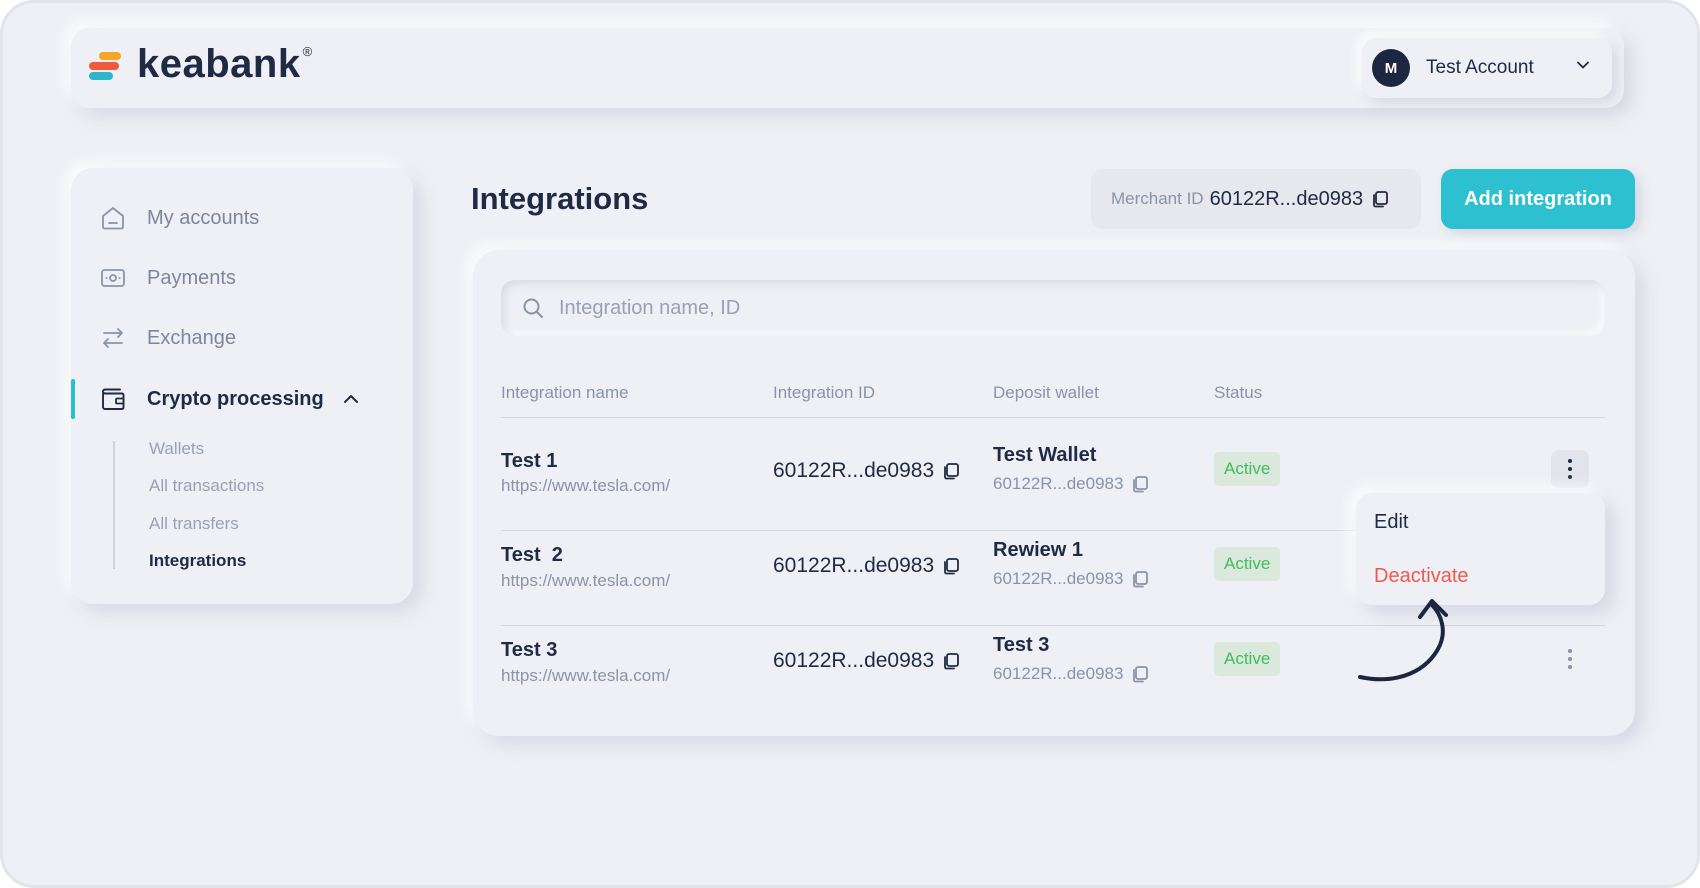  What do you see at coordinates (1583, 65) in the screenshot?
I see `chevron-down-icon` at bounding box center [1583, 65].